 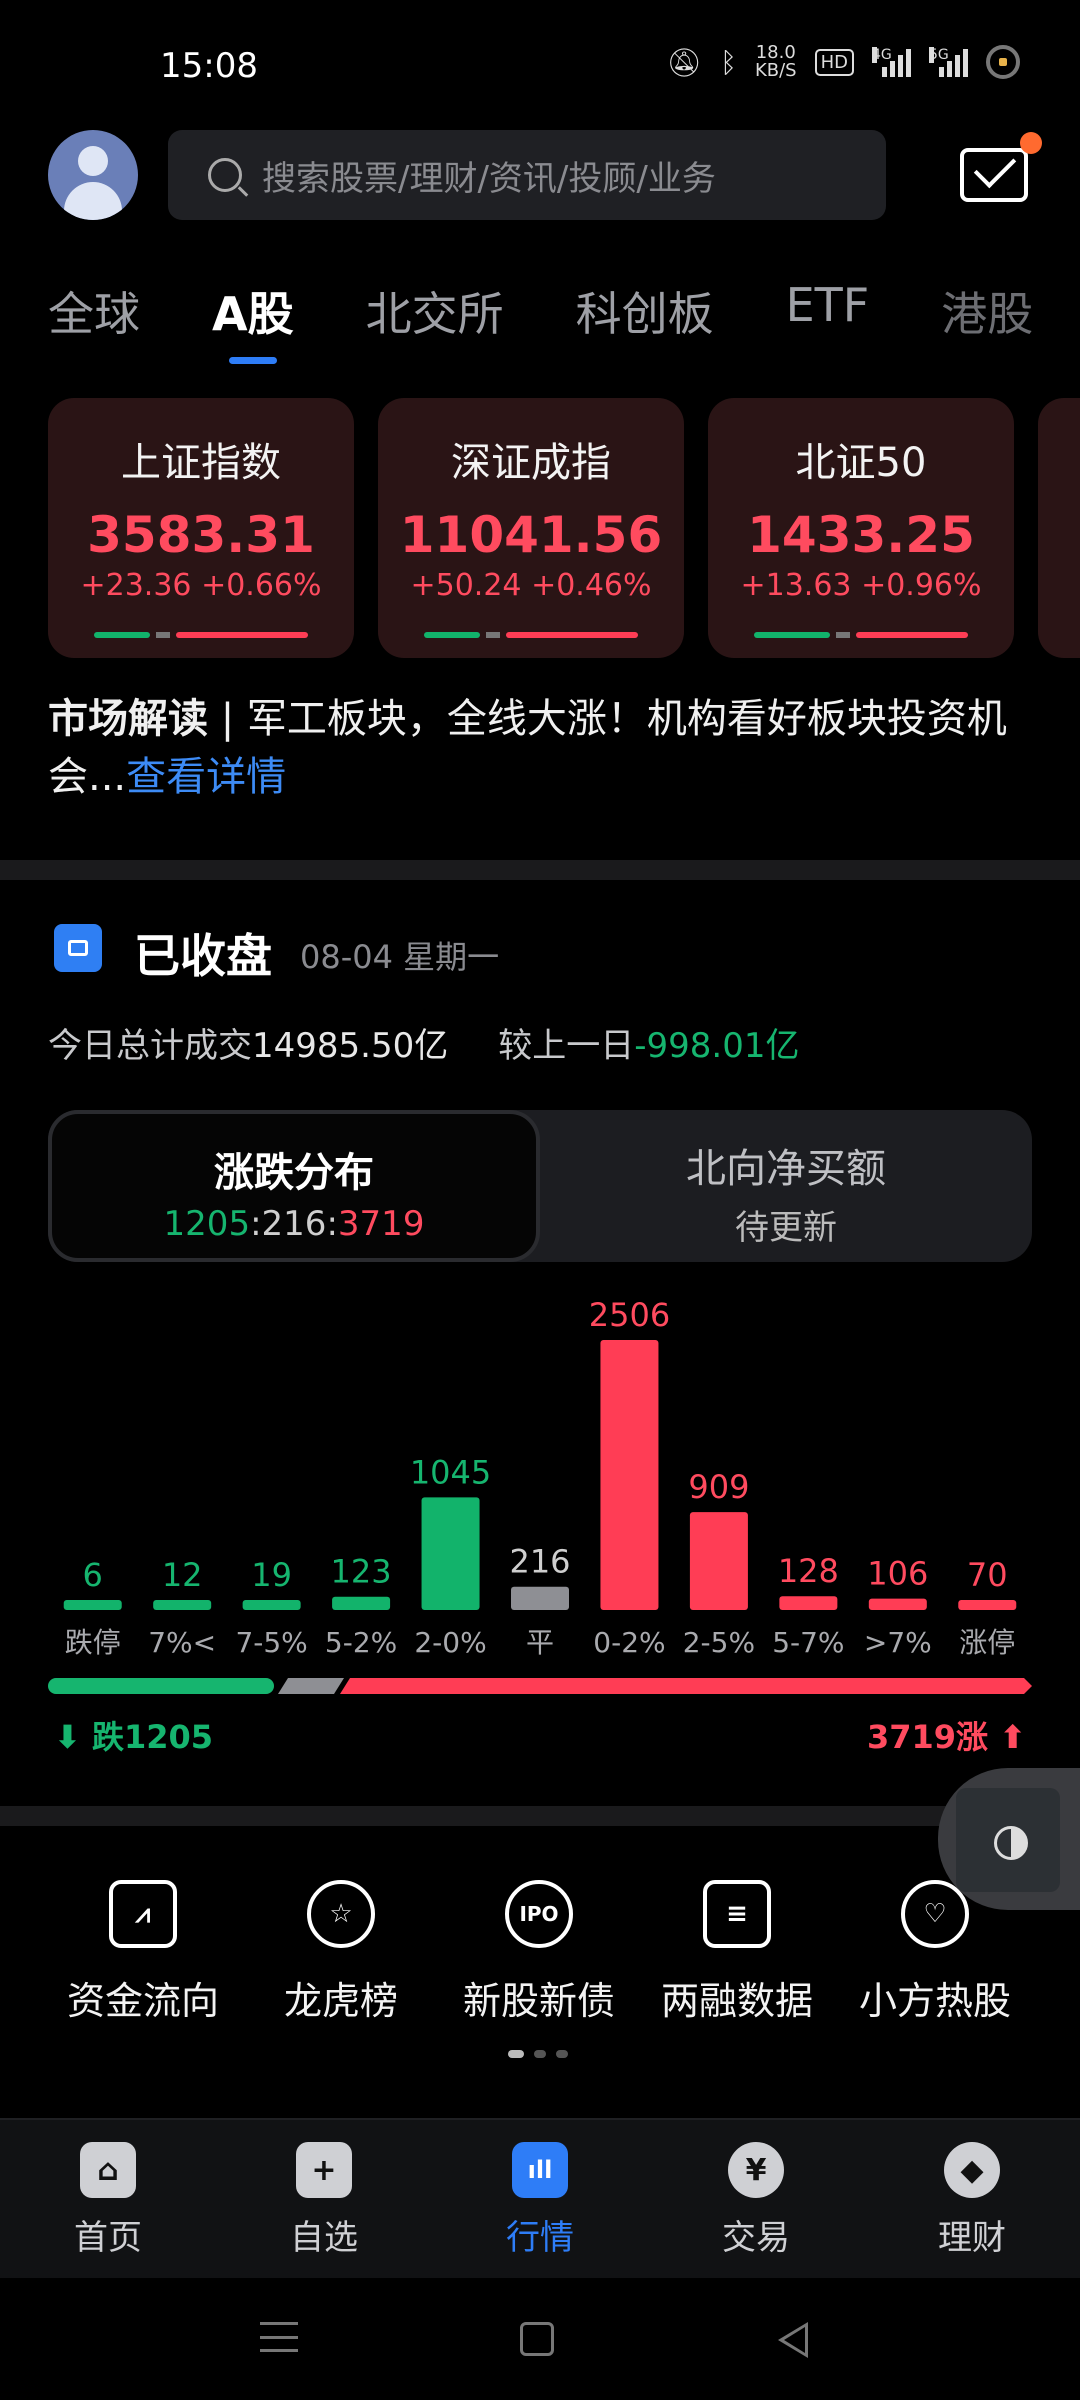 I want to click on category-label: 7%<, so click(x=182, y=1642).